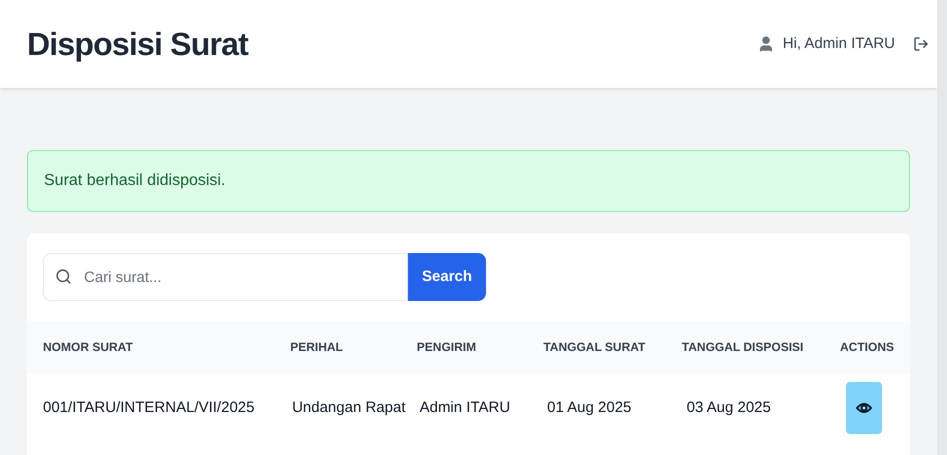 The width and height of the screenshot is (947, 455). I want to click on scrollbar, so click(942, 227).